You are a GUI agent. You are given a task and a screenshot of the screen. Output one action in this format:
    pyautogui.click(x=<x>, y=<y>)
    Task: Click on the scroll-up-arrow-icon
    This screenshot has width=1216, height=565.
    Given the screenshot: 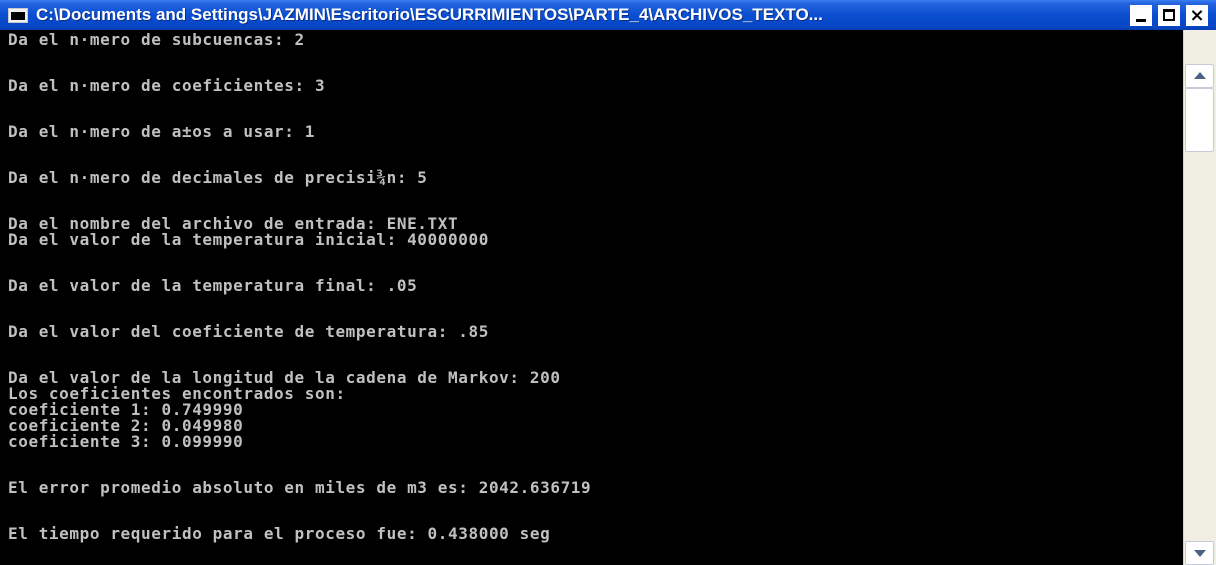 What is the action you would take?
    pyautogui.click(x=1199, y=76)
    